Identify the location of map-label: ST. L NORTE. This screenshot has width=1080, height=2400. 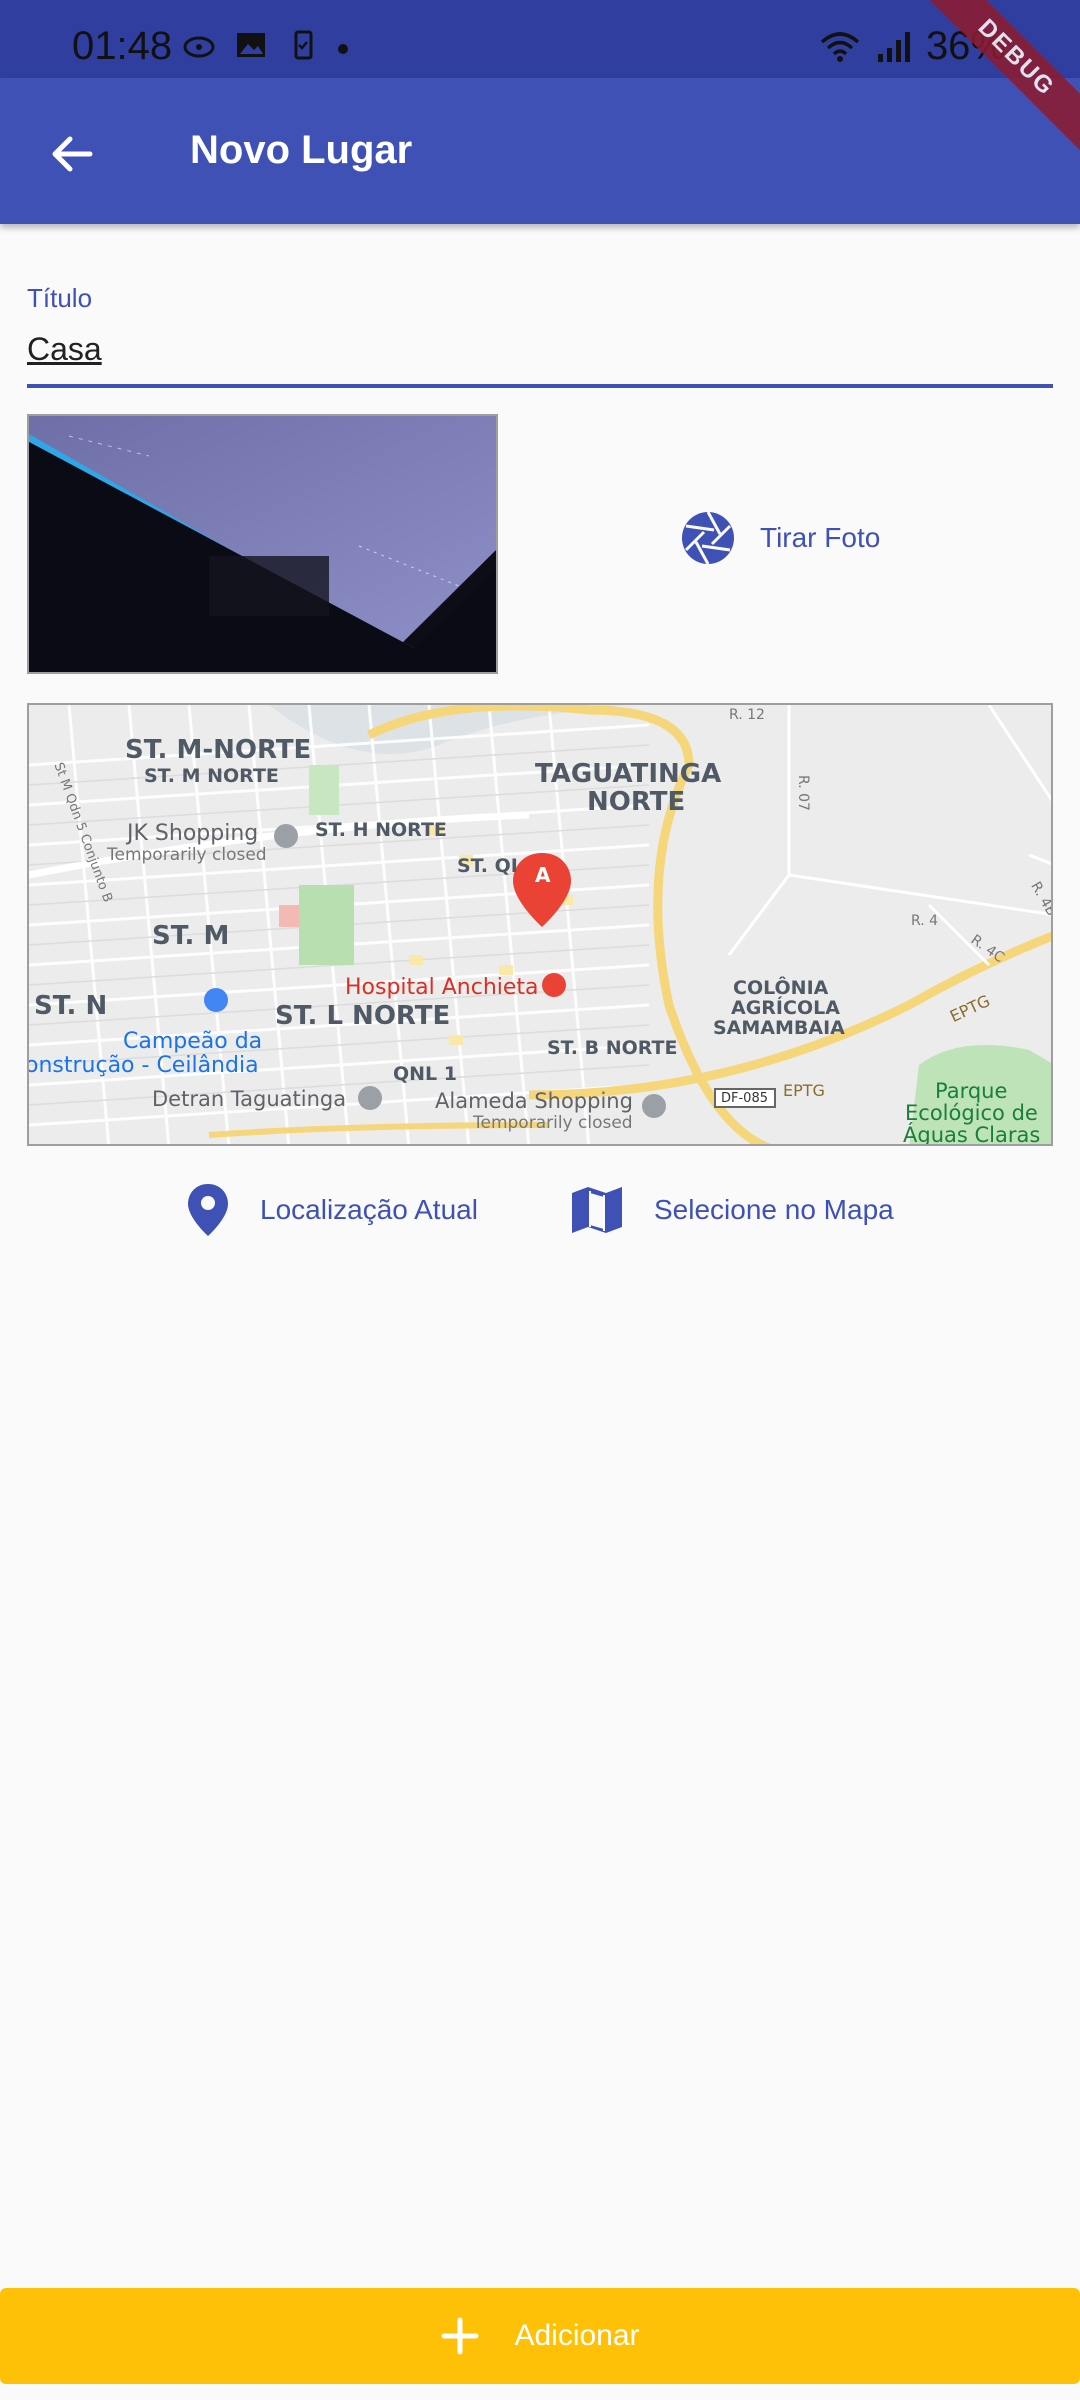
(363, 1016).